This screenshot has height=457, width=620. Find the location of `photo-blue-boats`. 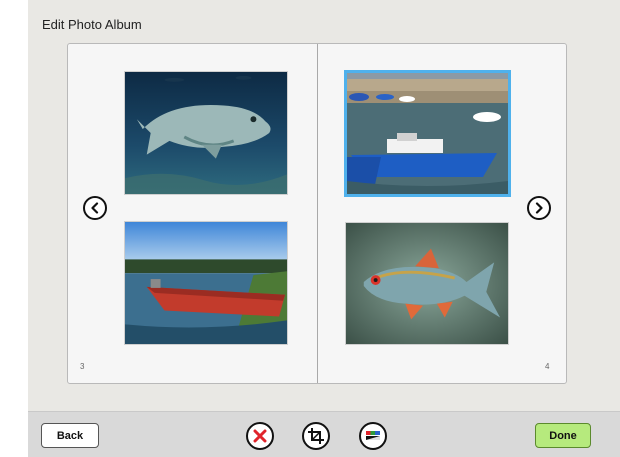

photo-blue-boats is located at coordinates (427, 133).